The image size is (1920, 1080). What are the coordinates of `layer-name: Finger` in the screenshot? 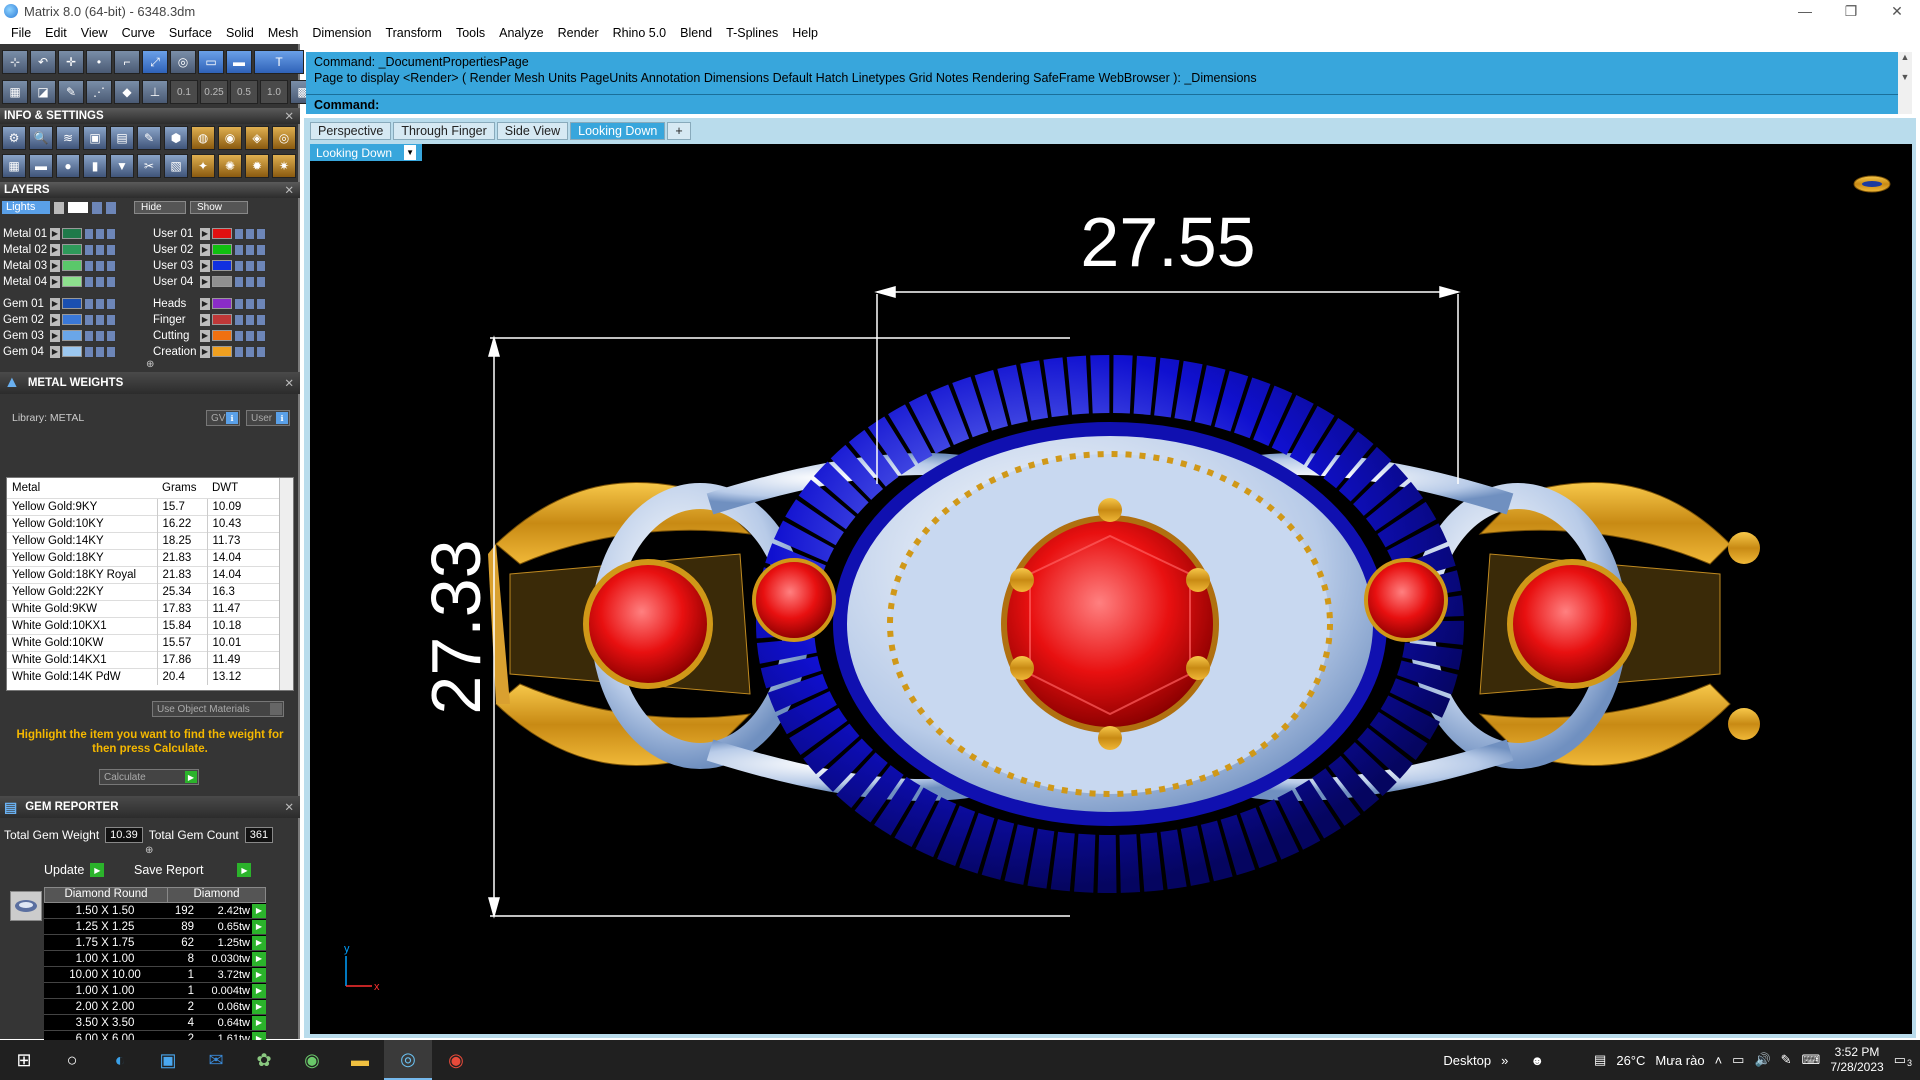 It's located at (175, 320).